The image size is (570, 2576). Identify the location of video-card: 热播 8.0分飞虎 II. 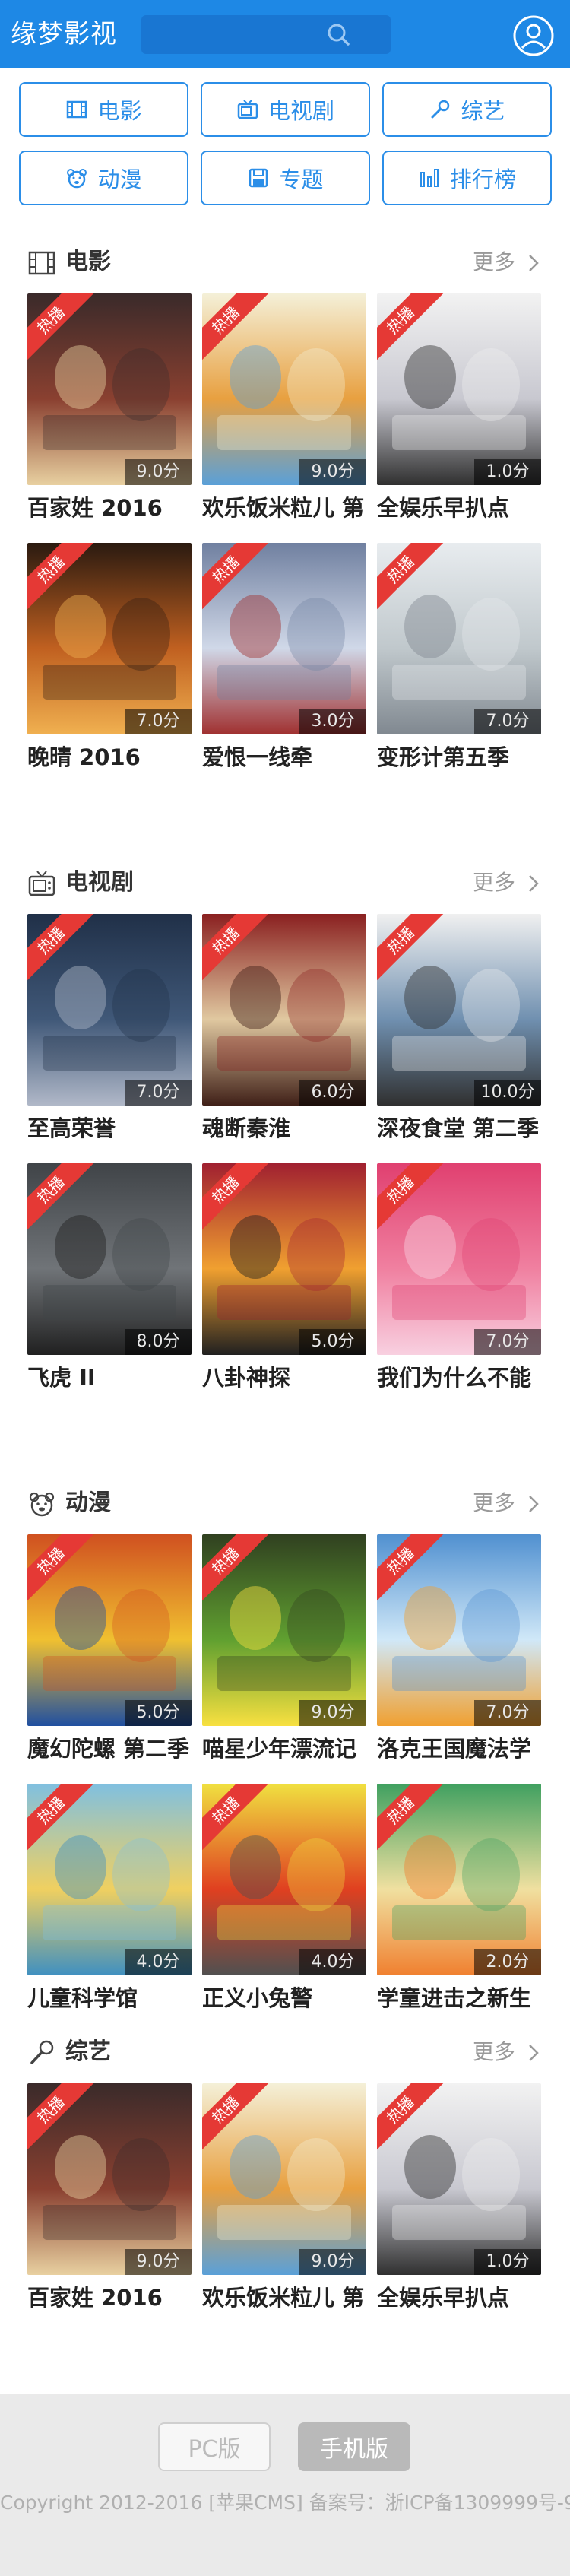
(110, 1281).